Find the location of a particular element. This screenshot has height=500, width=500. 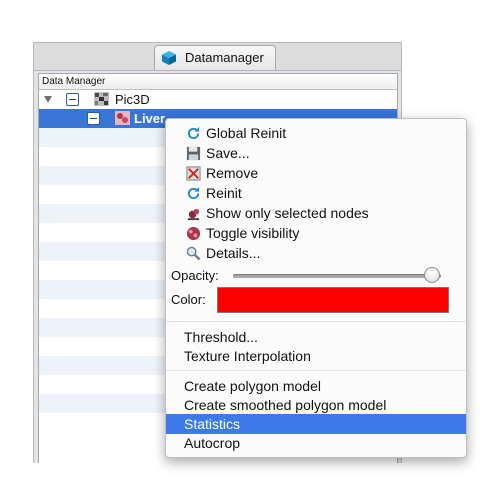

tab-bar: Datamanager is located at coordinates (217, 57).